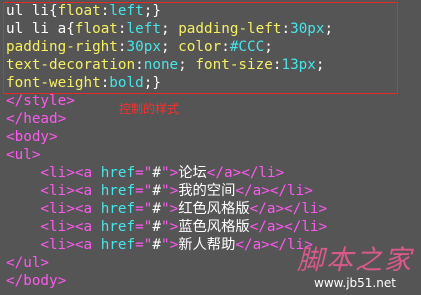 The width and height of the screenshot is (421, 295). Describe the element at coordinates (40, 29) in the screenshot. I see `code-token: ul li a{` at that location.